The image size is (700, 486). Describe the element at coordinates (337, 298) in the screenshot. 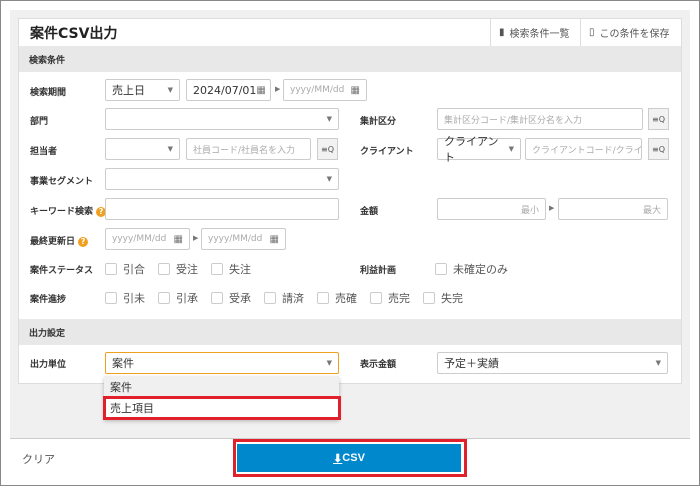

I see `progress-checkbox: 売確` at that location.